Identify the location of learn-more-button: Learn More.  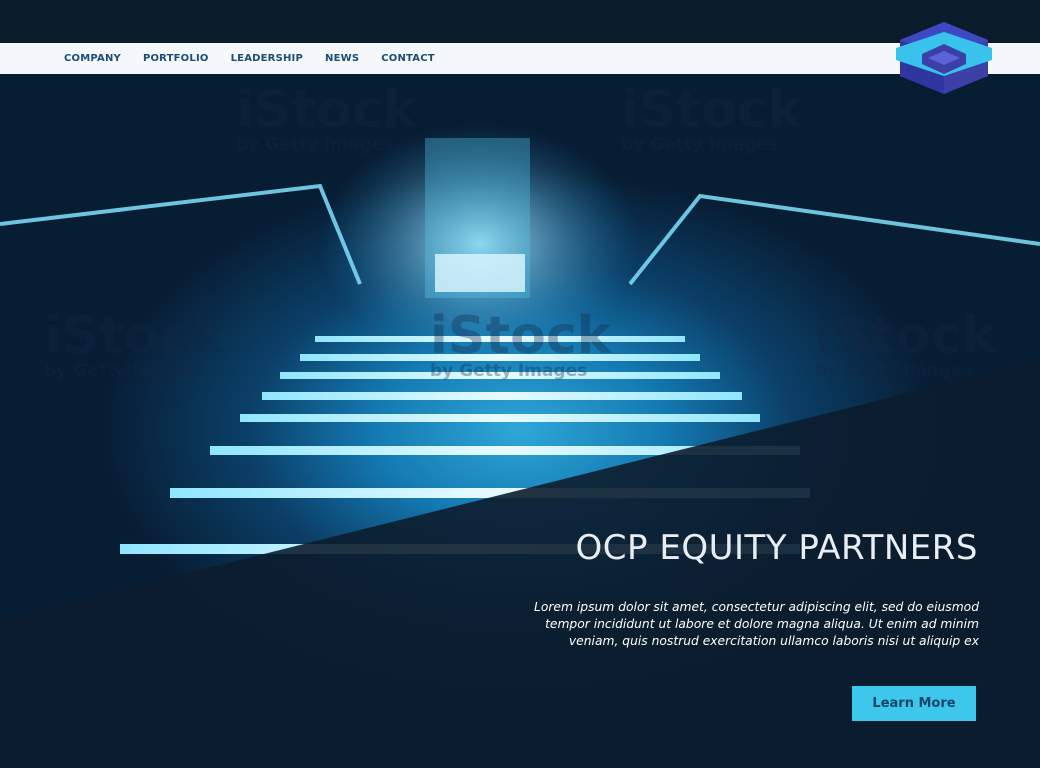
(914, 703).